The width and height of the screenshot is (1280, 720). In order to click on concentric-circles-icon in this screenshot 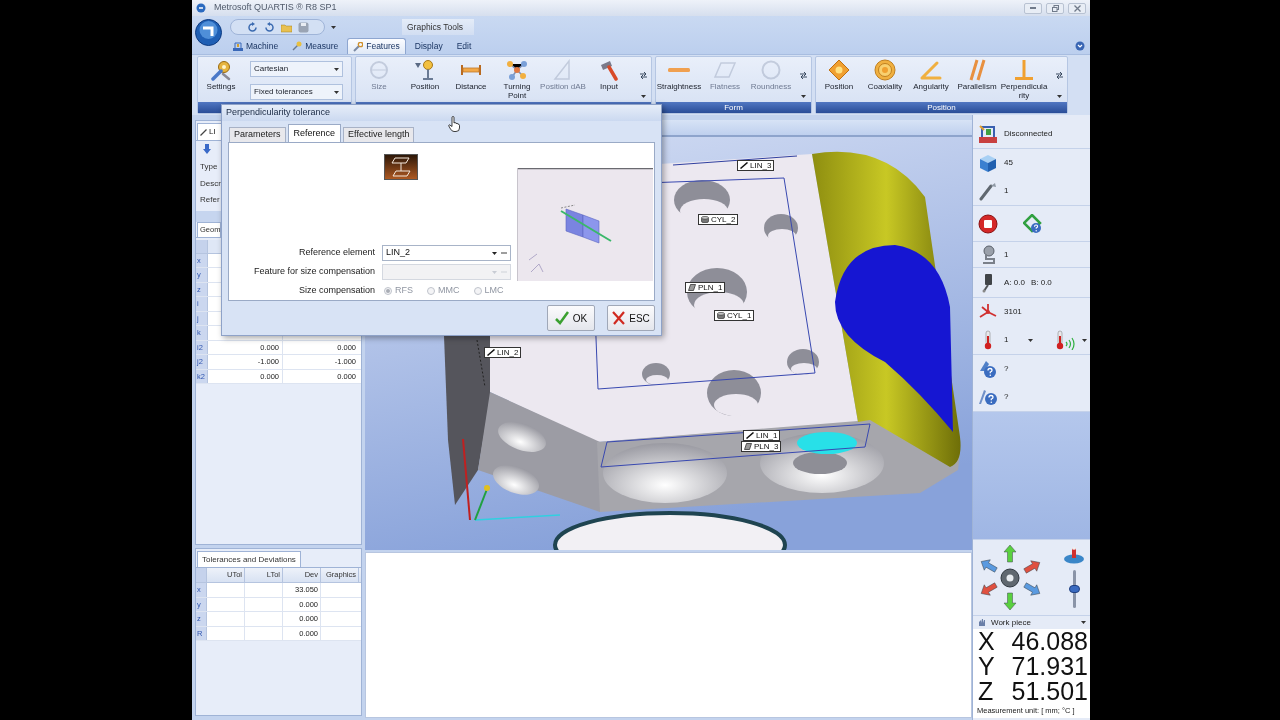, I will do `click(885, 70)`.